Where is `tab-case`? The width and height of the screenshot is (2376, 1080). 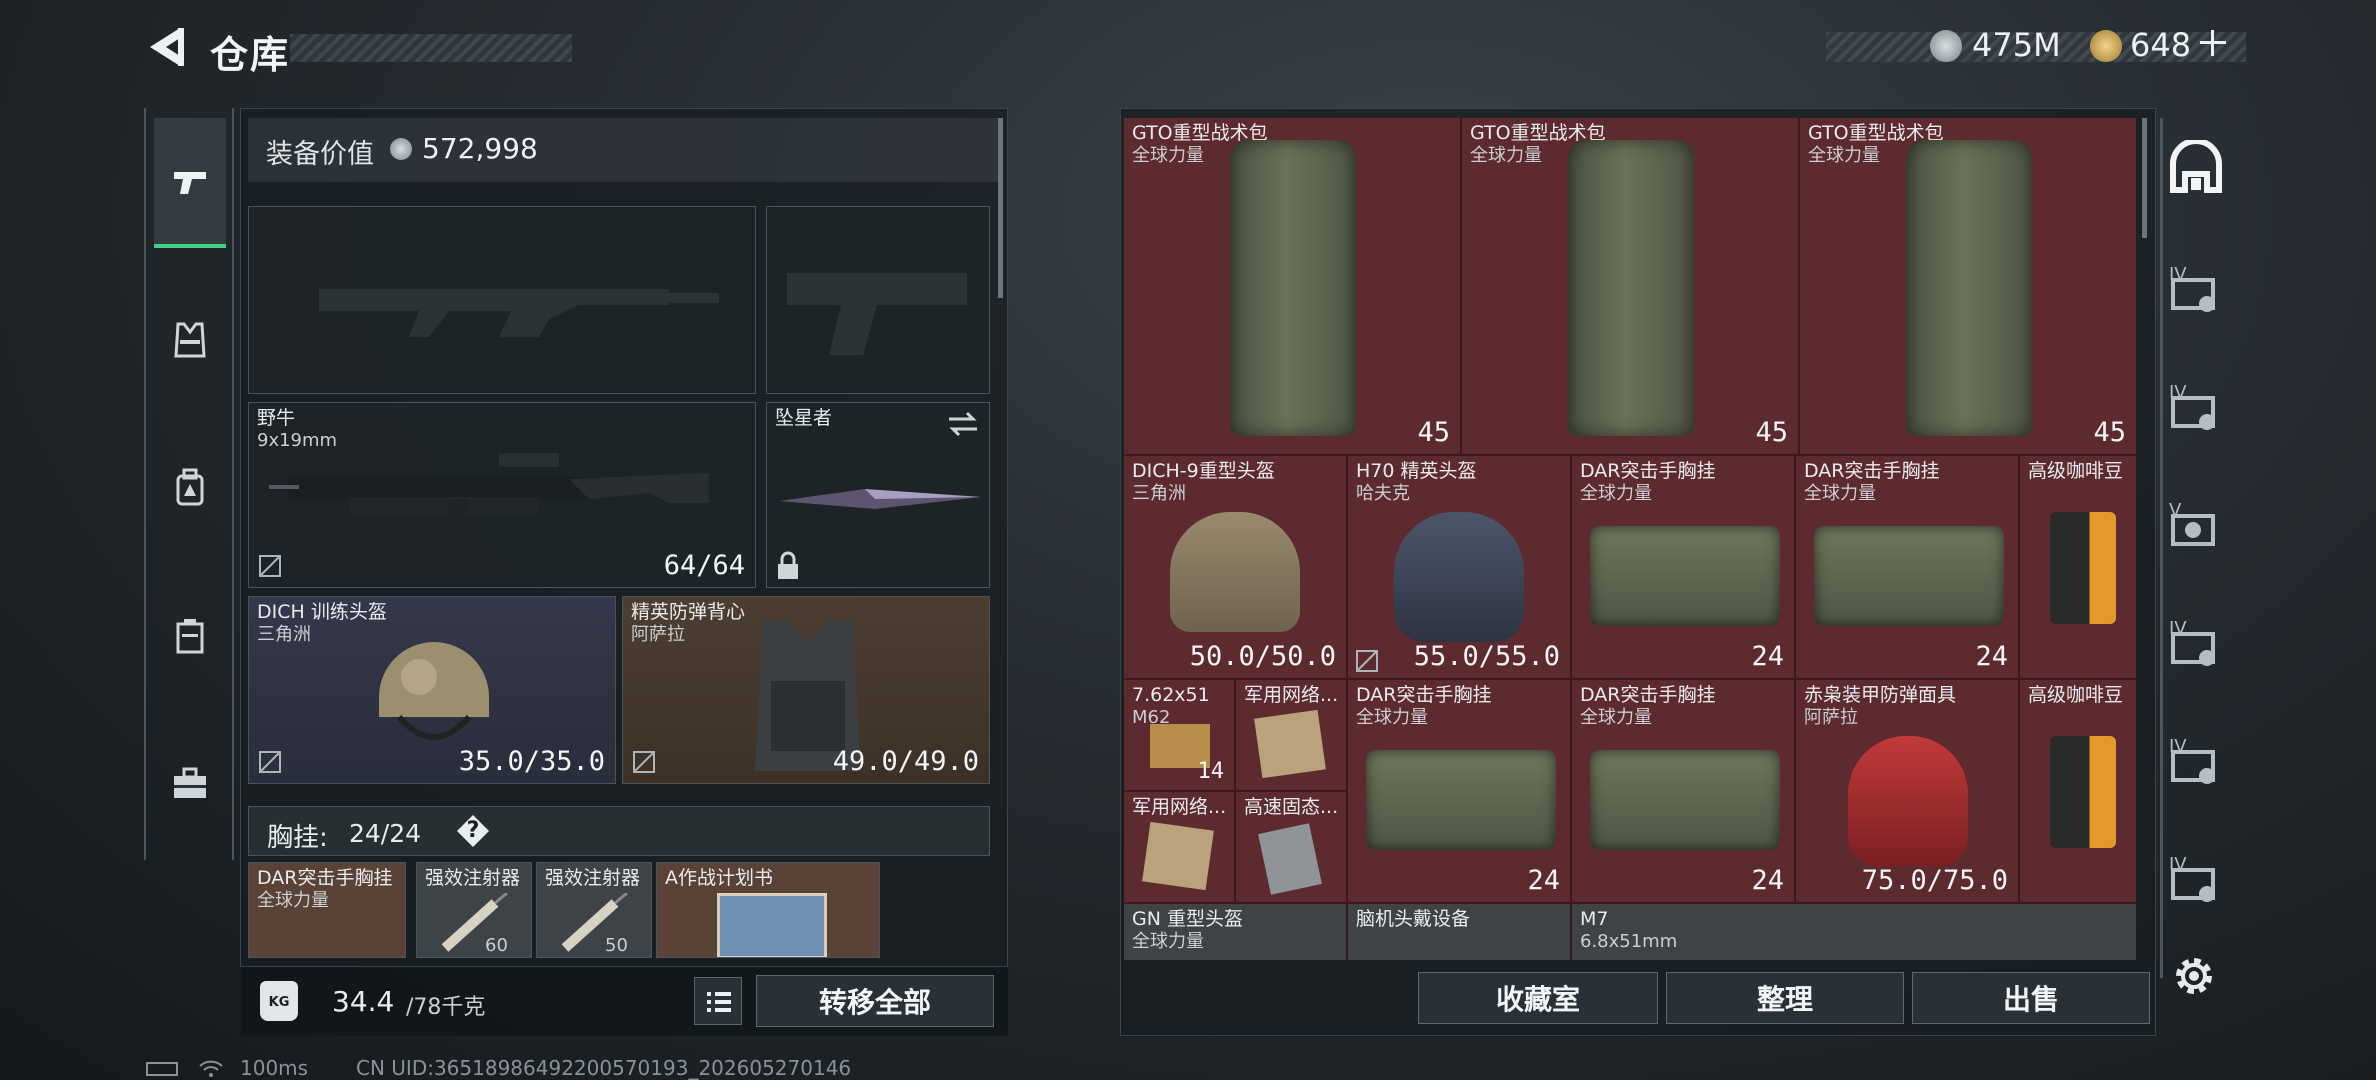
tab-case is located at coordinates (190, 785).